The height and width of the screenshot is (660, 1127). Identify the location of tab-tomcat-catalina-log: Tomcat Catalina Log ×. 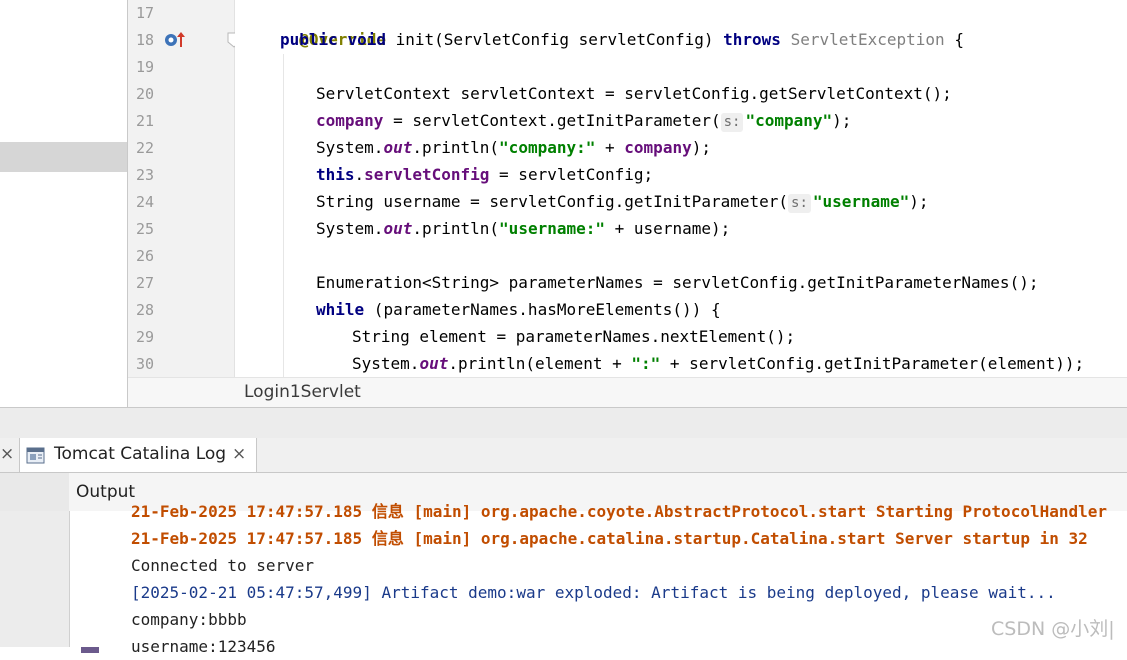
(138, 455).